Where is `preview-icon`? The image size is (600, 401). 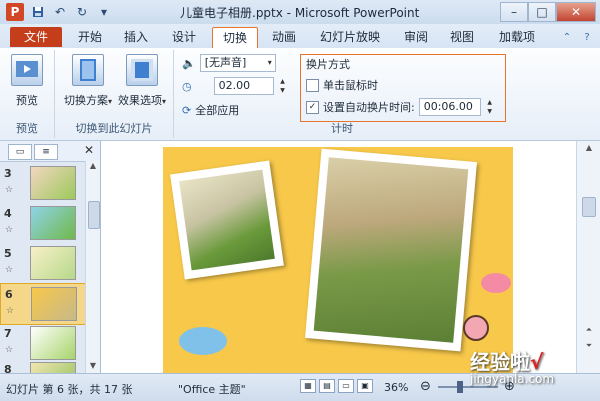 preview-icon is located at coordinates (27, 70).